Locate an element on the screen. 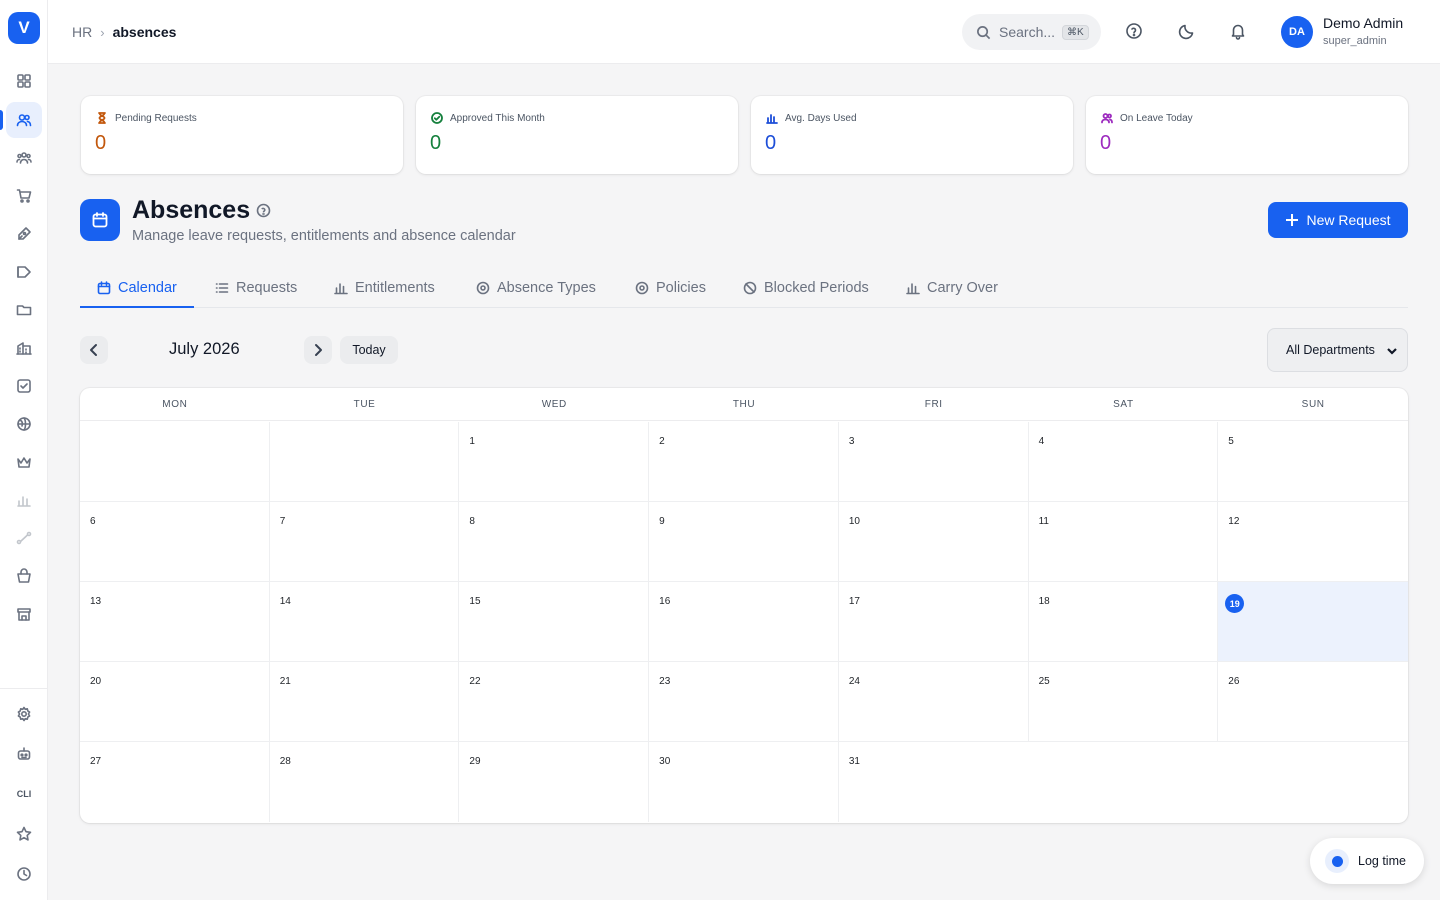 The image size is (1440, 900). stat-label: On Leave Today is located at coordinates (1156, 118).